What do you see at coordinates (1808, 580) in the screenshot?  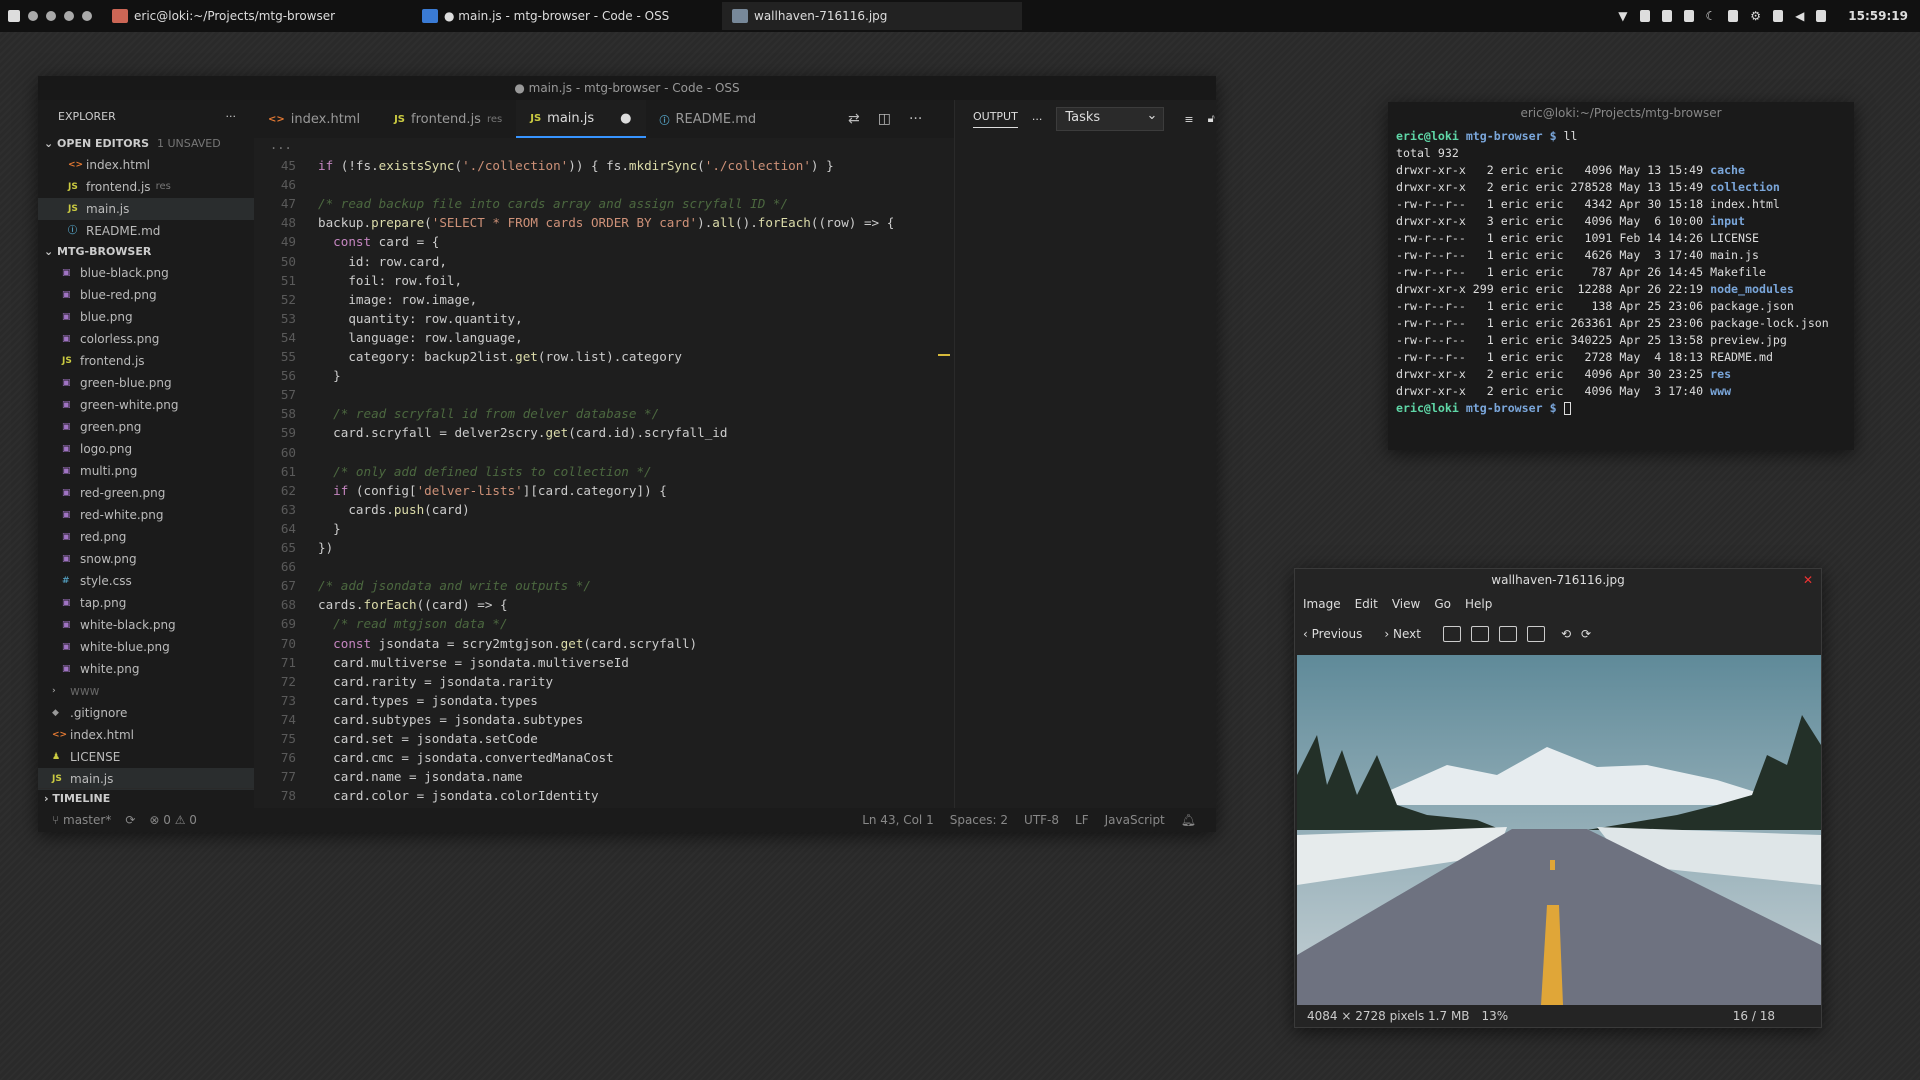 I see `close-icon: ✕` at bounding box center [1808, 580].